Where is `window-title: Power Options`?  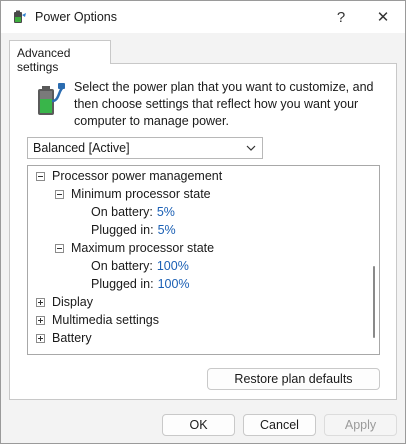
window-title: Power Options is located at coordinates (76, 17).